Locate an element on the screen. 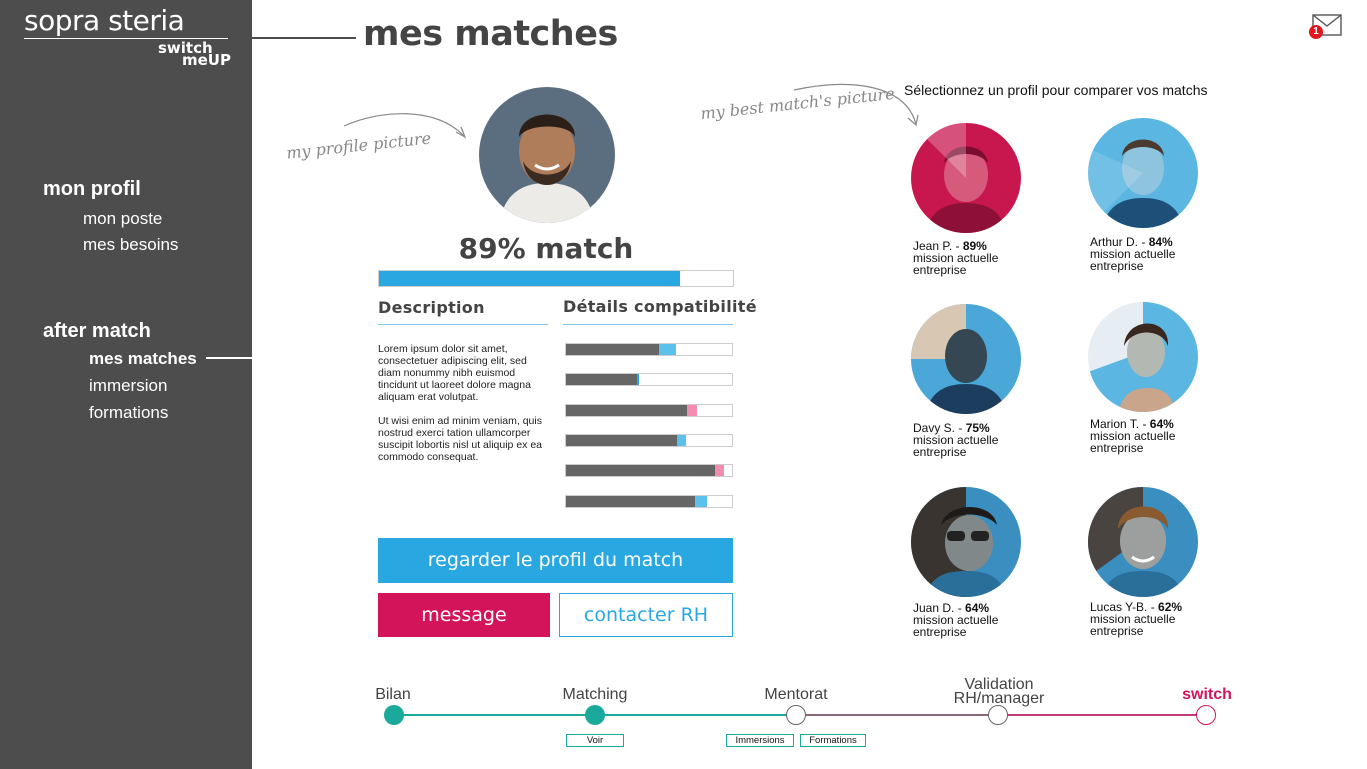 The image size is (1367, 769). nav-item-formations: formations is located at coordinates (128, 413).